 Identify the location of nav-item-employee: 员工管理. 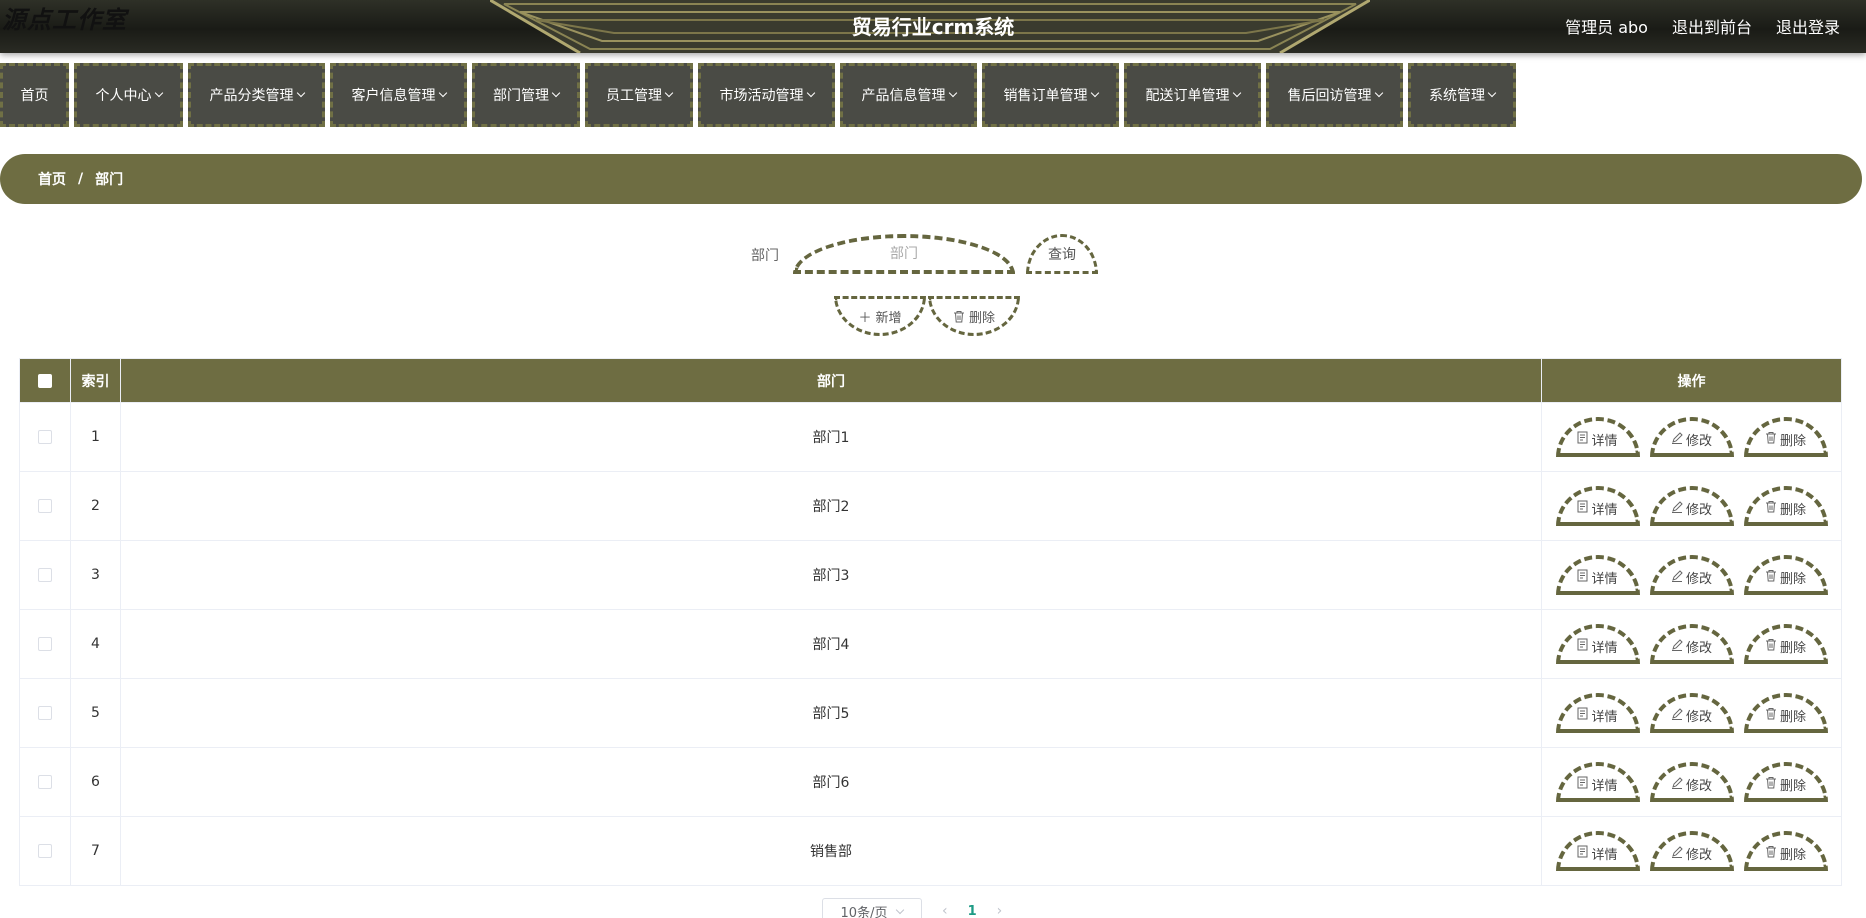
(639, 95).